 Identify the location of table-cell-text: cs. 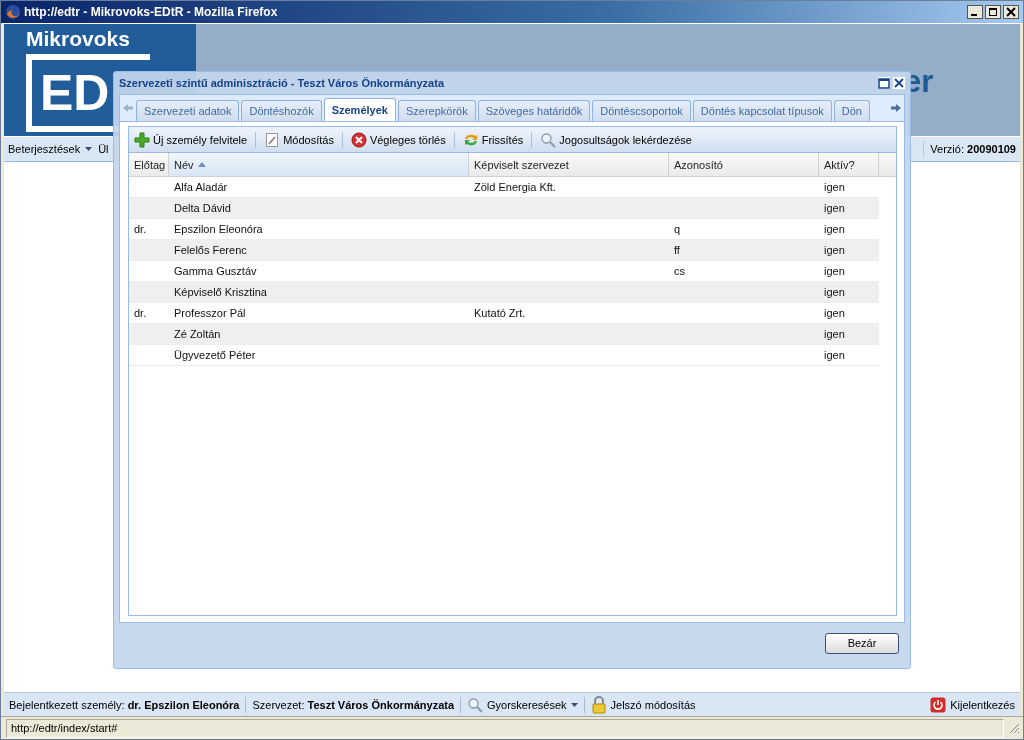
(679, 271).